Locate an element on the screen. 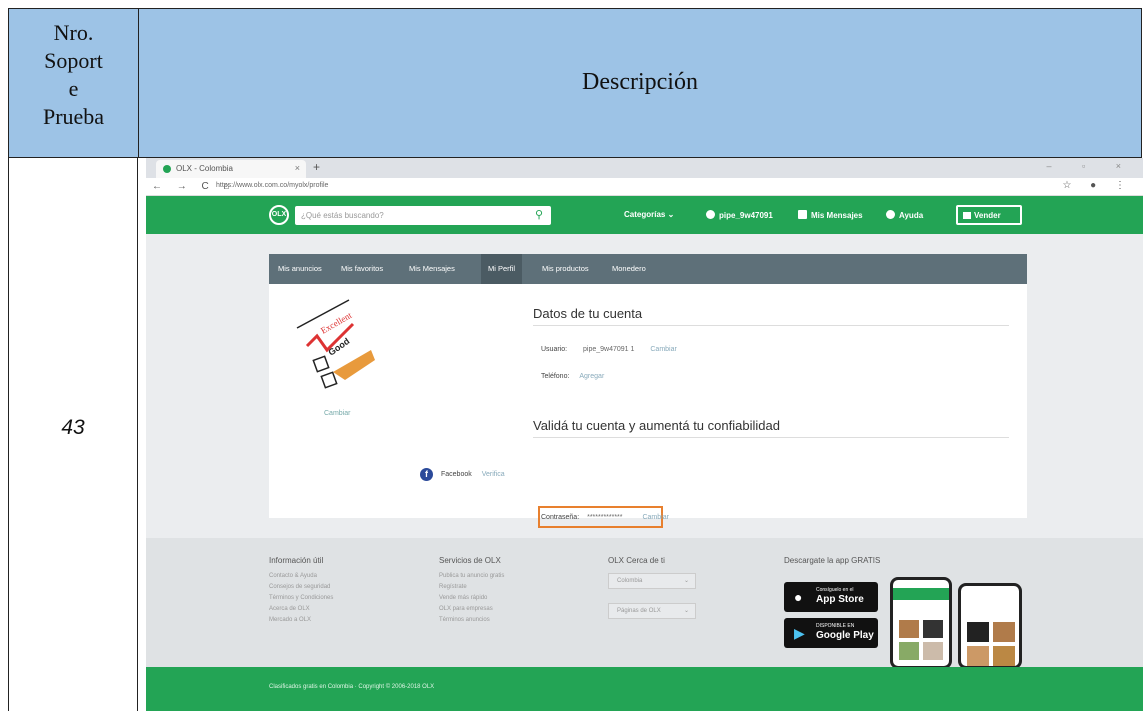 This screenshot has width=1143, height=711. change-password-link: Cambiar is located at coordinates (655, 517).